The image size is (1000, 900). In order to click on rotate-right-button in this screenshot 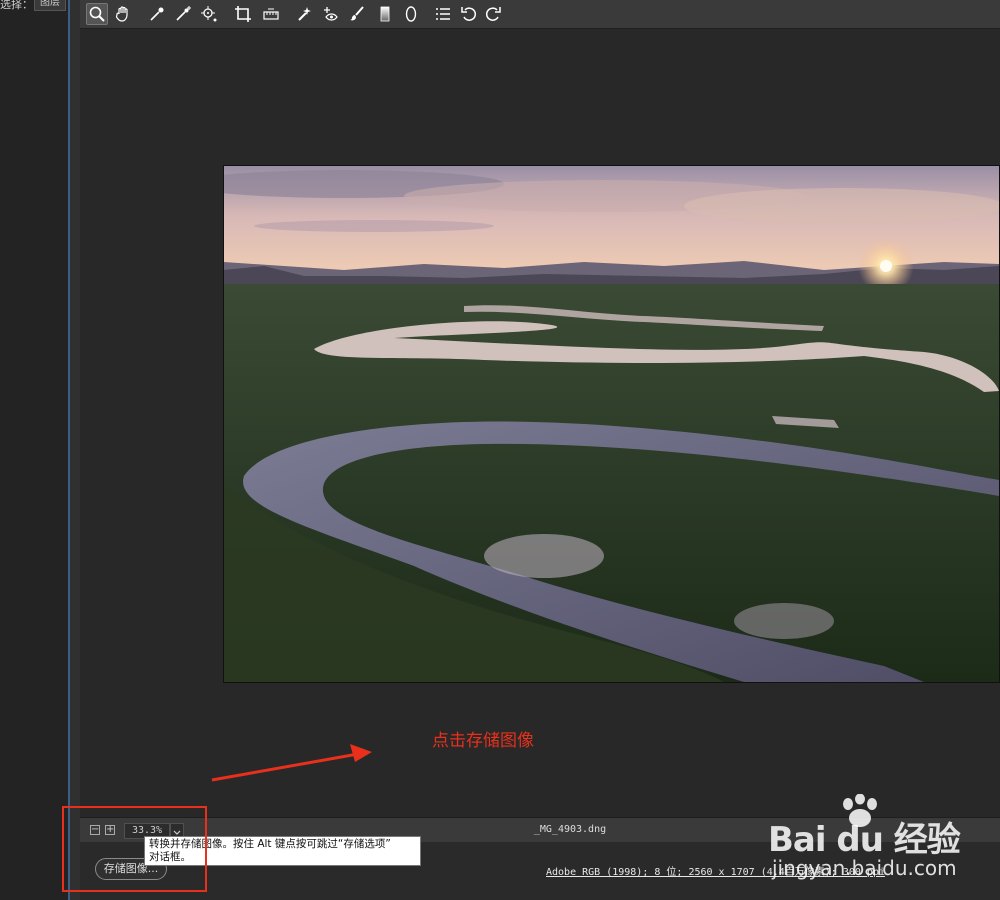, I will do `click(493, 14)`.